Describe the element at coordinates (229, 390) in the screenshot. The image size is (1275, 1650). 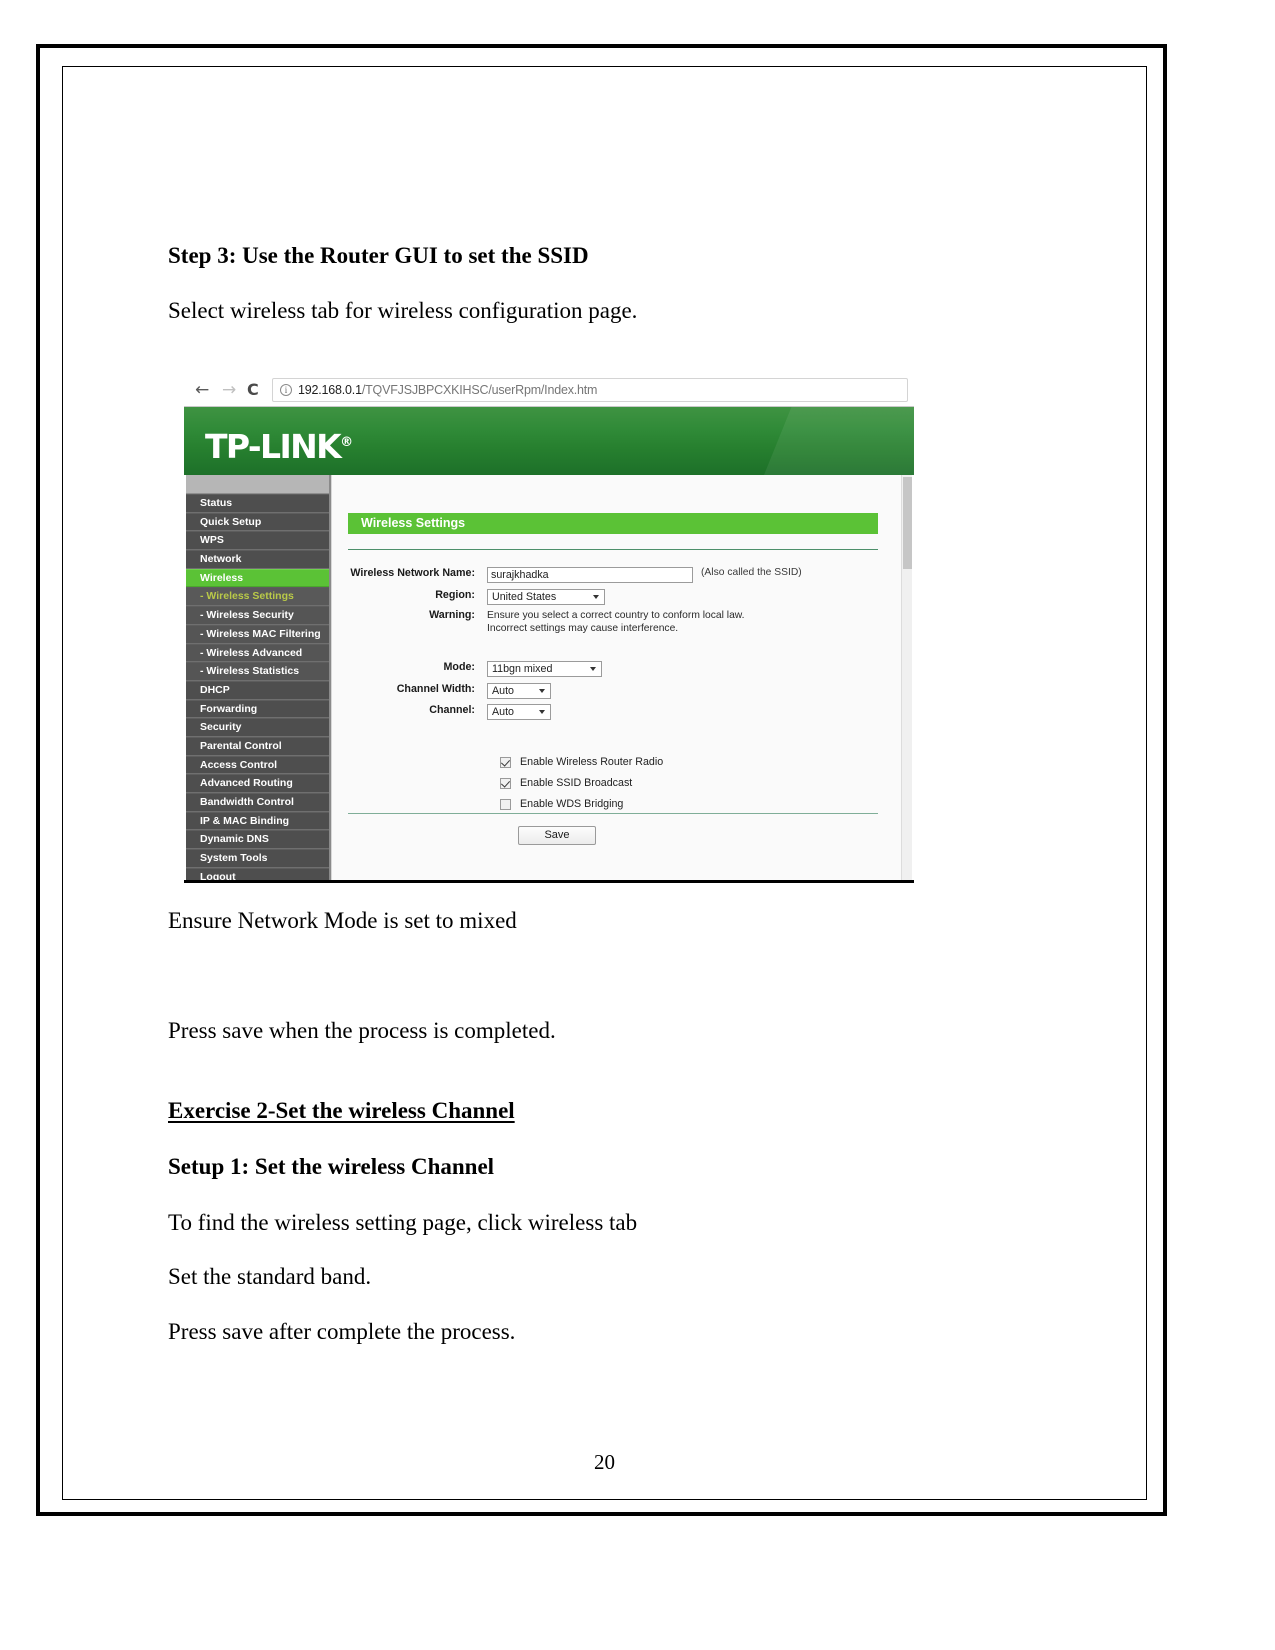
I see `forward-arrow-icon: →` at that location.